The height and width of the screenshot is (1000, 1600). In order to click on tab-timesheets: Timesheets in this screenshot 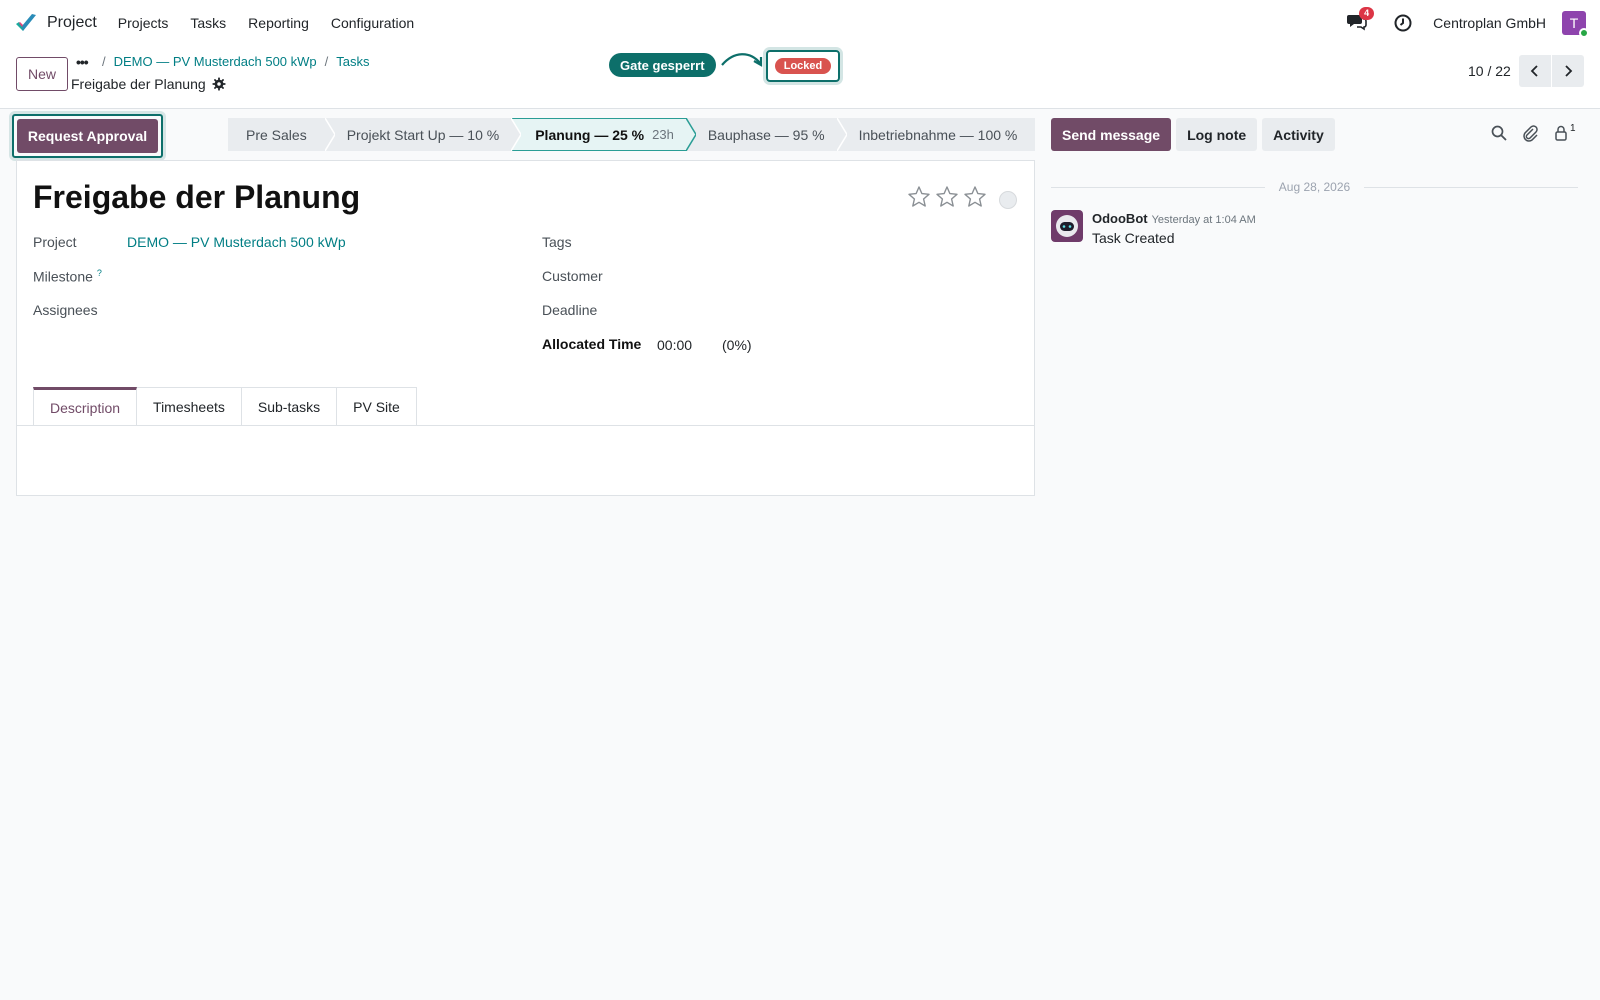, I will do `click(189, 406)`.